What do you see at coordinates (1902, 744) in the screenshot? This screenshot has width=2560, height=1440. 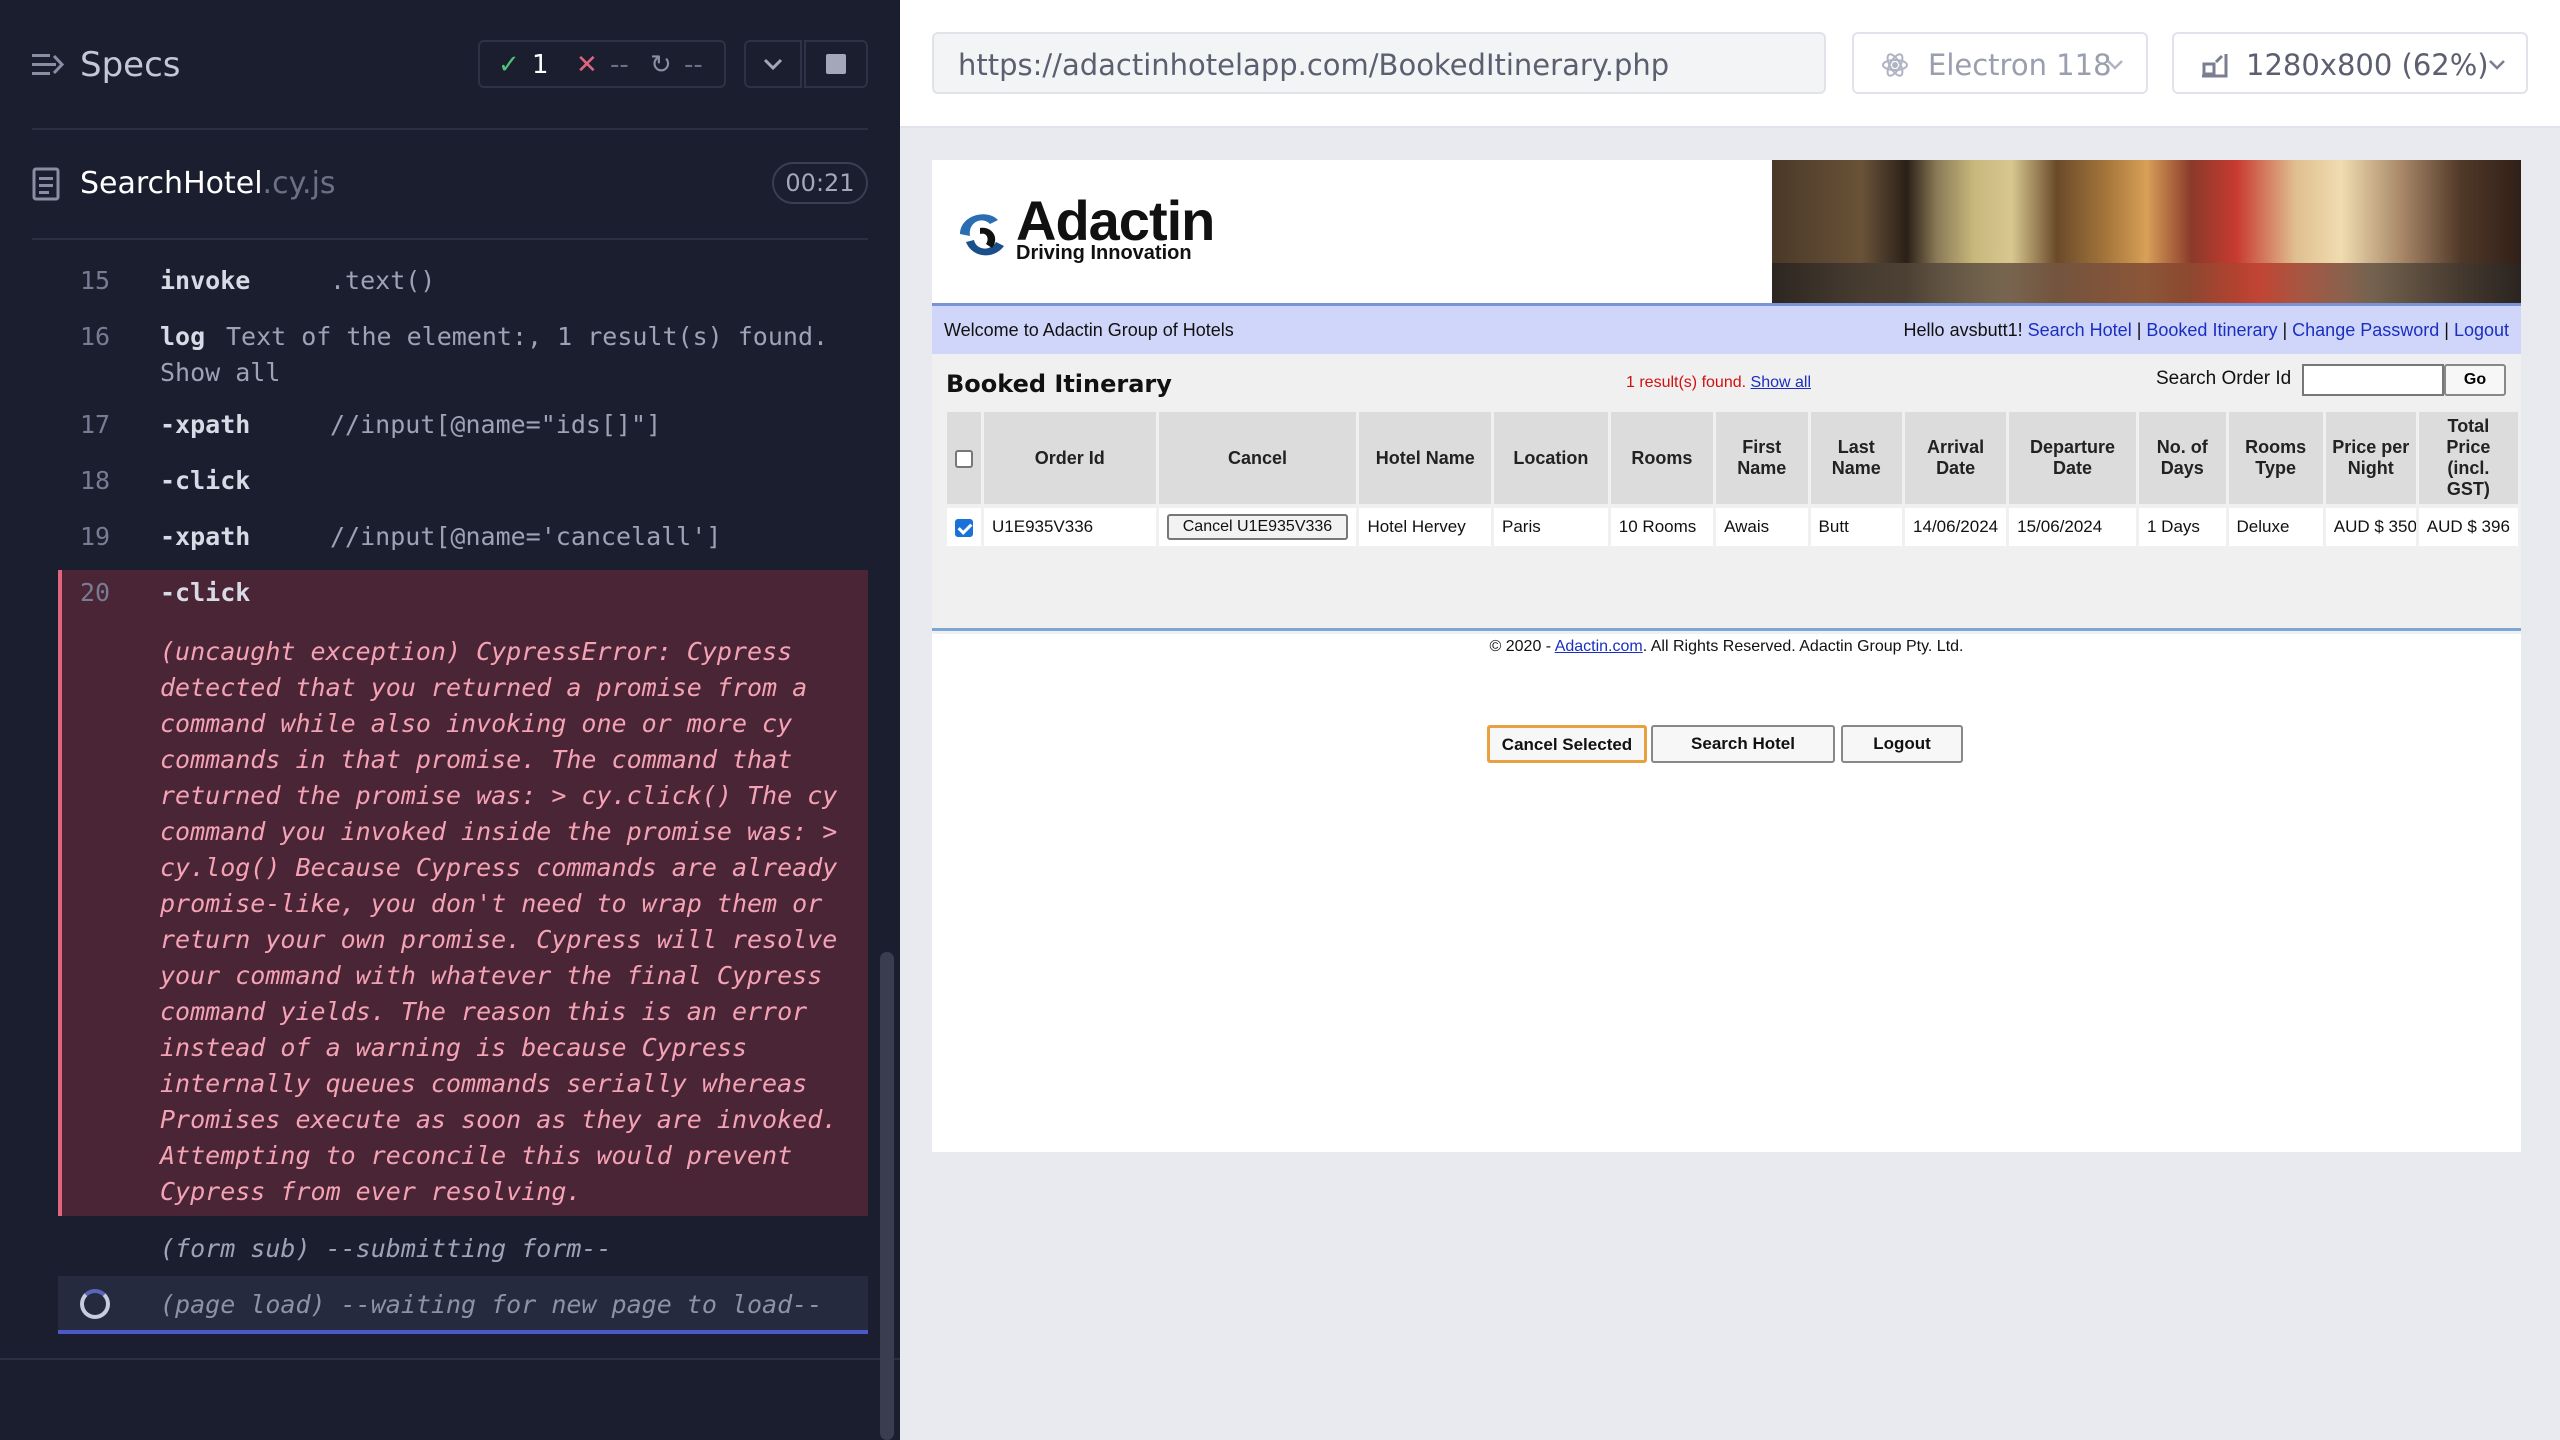 I see `logout-button: Logout` at bounding box center [1902, 744].